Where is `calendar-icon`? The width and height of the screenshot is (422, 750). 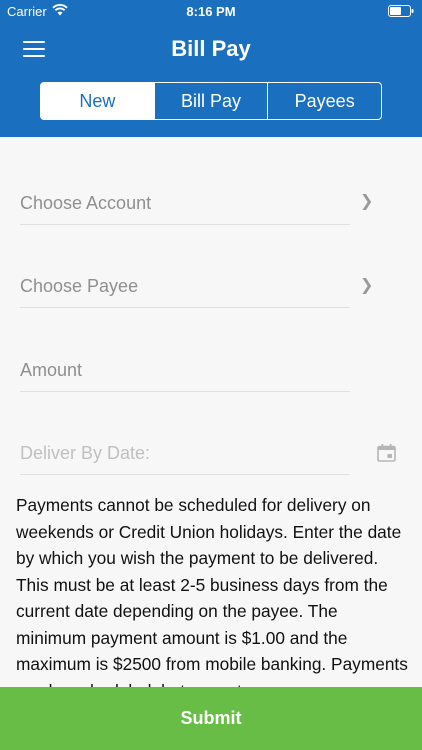 calendar-icon is located at coordinates (386, 453).